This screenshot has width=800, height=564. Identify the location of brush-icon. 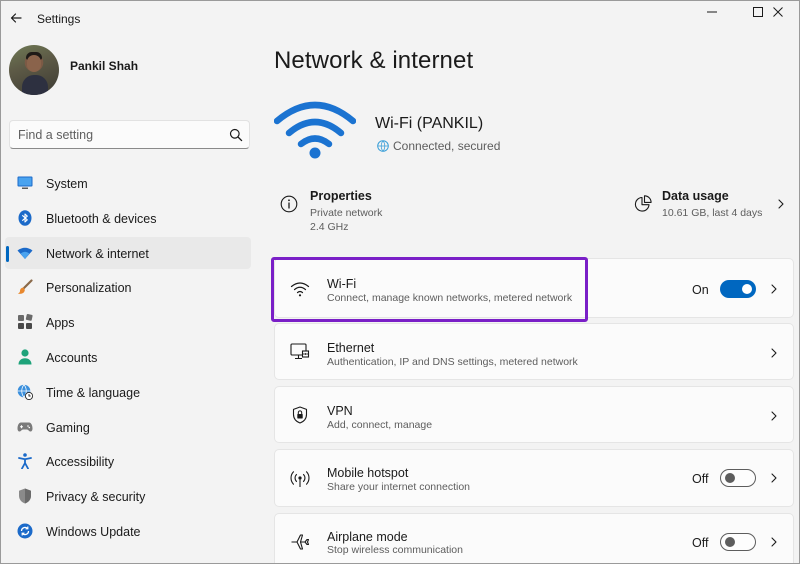
(25, 287).